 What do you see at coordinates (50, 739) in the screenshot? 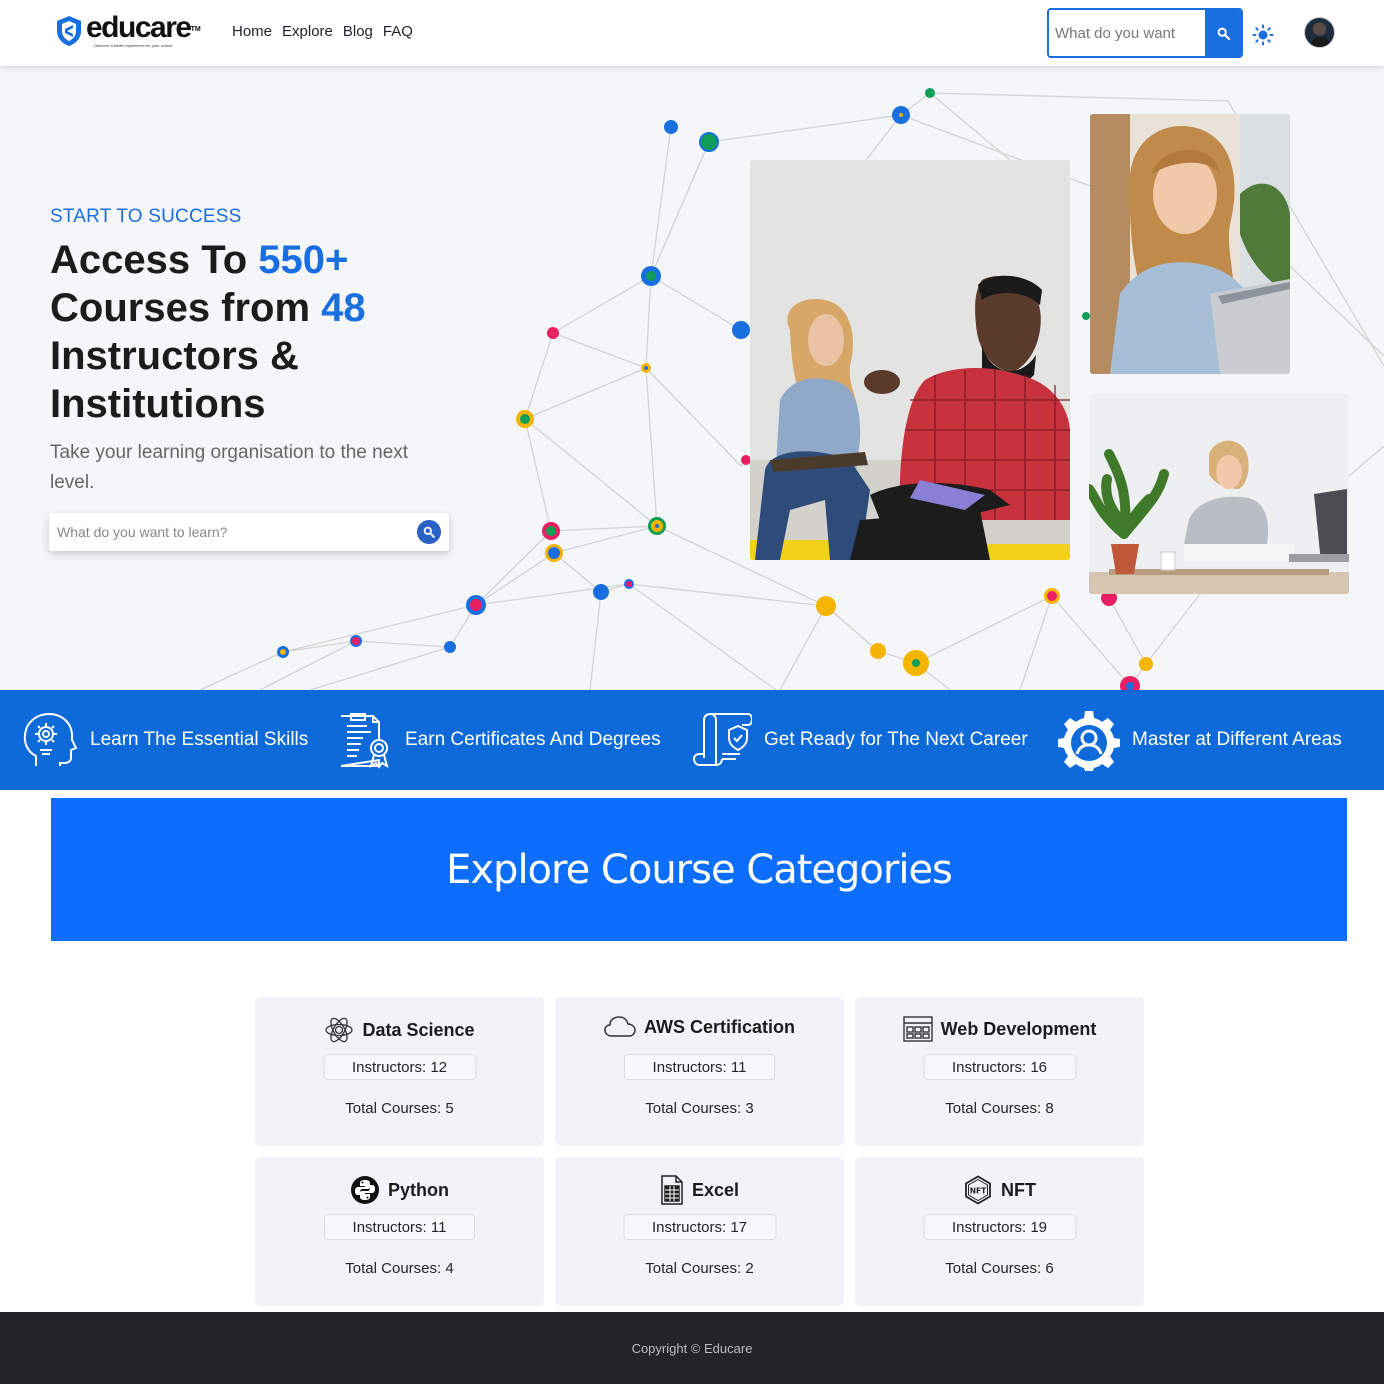
I see `head-gear-icon` at bounding box center [50, 739].